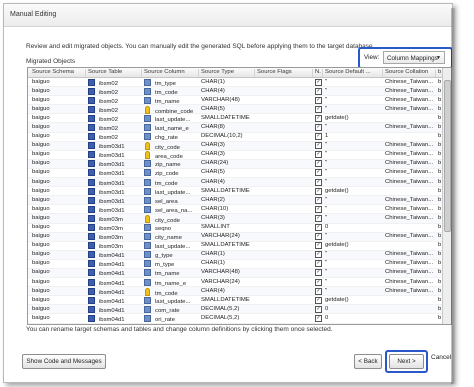 The image size is (474, 387). What do you see at coordinates (170, 73) in the screenshot?
I see `column-header: Source Column` at bounding box center [170, 73].